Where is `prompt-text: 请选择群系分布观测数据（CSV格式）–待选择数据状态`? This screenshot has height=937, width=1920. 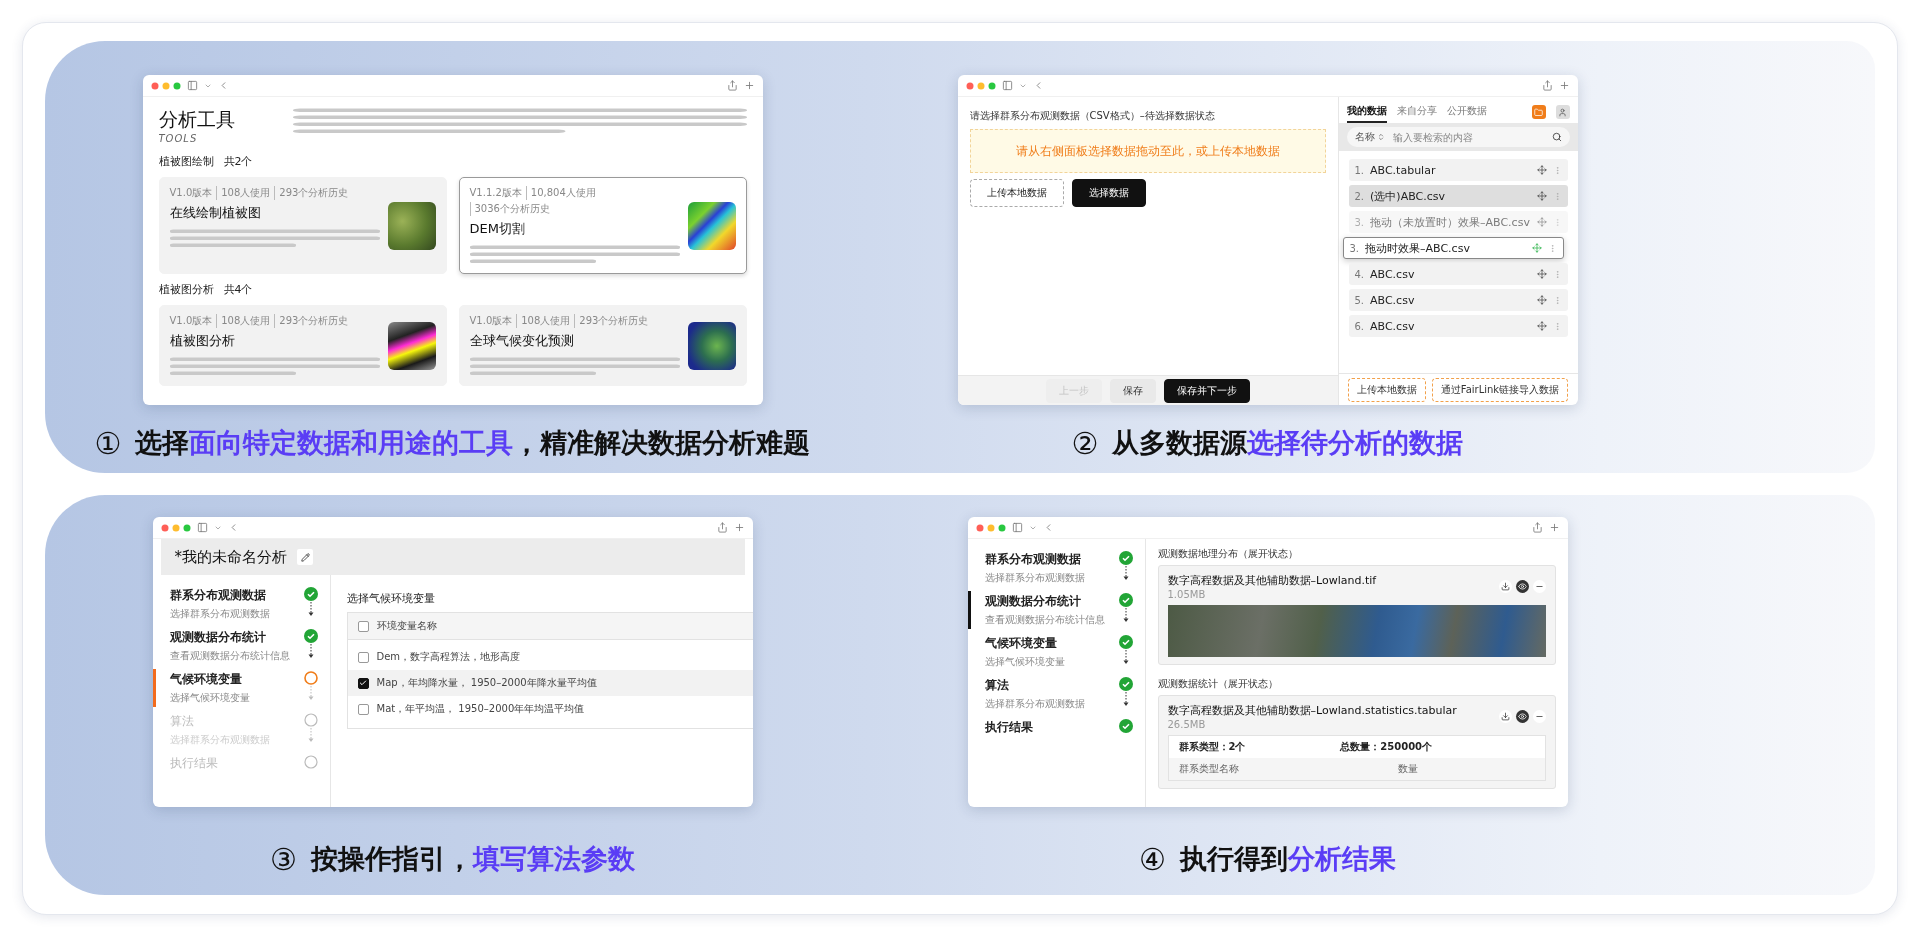
prompt-text: 请选择群系分布观测数据（CSV格式）–待选择数据状态 is located at coordinates (1092, 116).